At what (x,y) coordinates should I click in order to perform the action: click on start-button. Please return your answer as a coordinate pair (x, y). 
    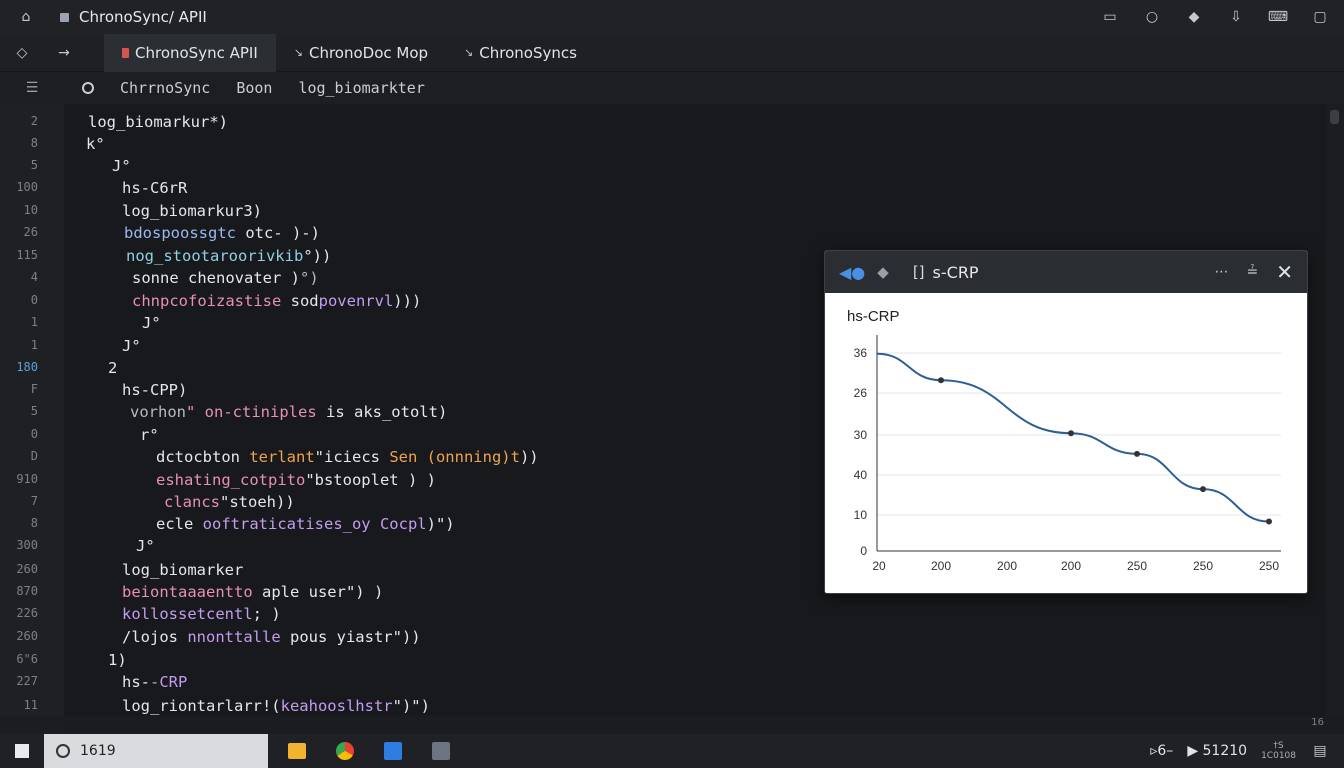
    Looking at the image, I should click on (22, 751).